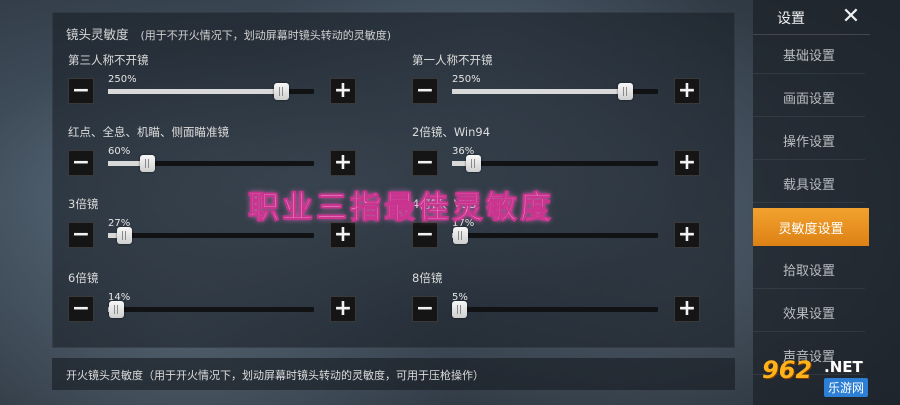 This screenshot has width=900, height=405. What do you see at coordinates (809, 98) in the screenshot?
I see `sidebar-item-graphics: 画面设置` at bounding box center [809, 98].